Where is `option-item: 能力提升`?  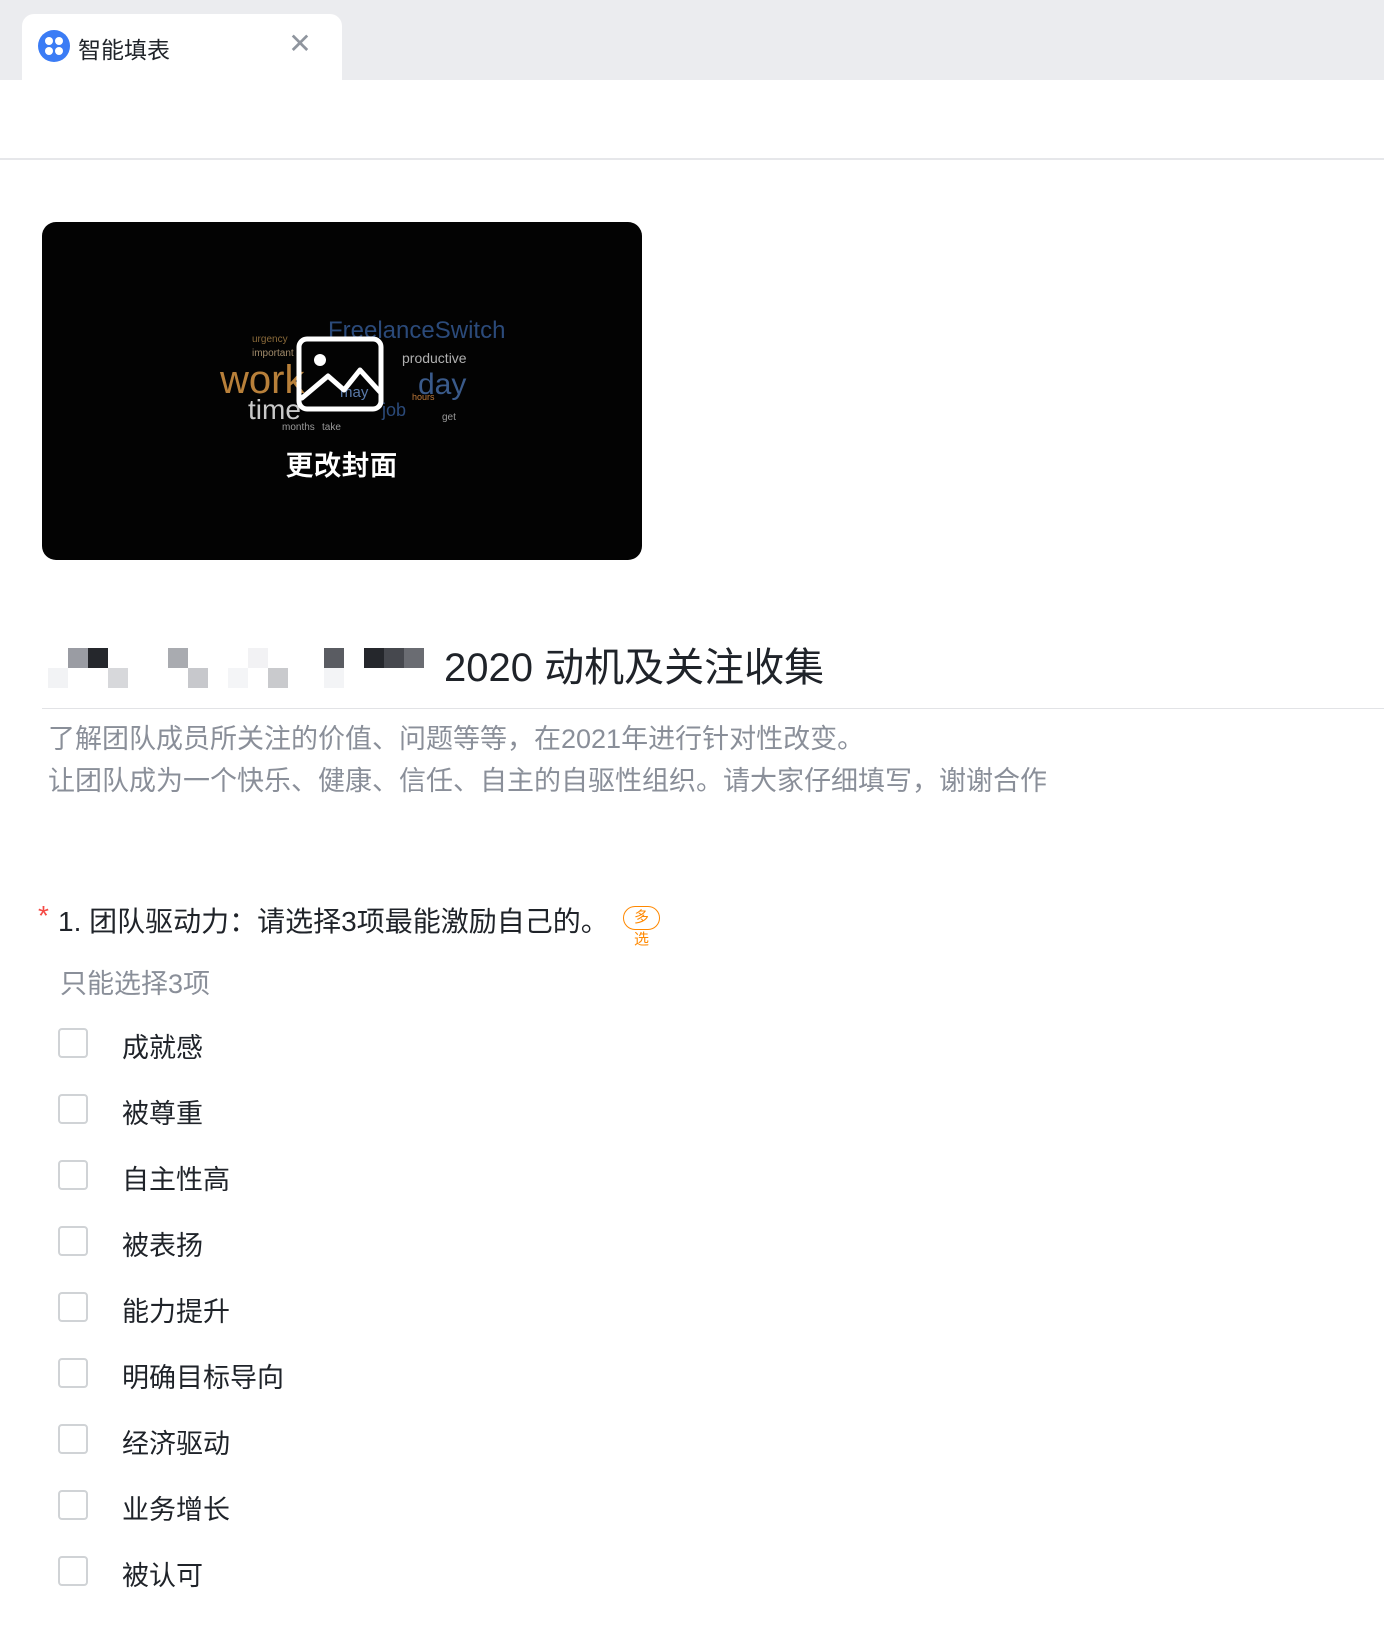
option-item: 能力提升 is located at coordinates (358, 1310).